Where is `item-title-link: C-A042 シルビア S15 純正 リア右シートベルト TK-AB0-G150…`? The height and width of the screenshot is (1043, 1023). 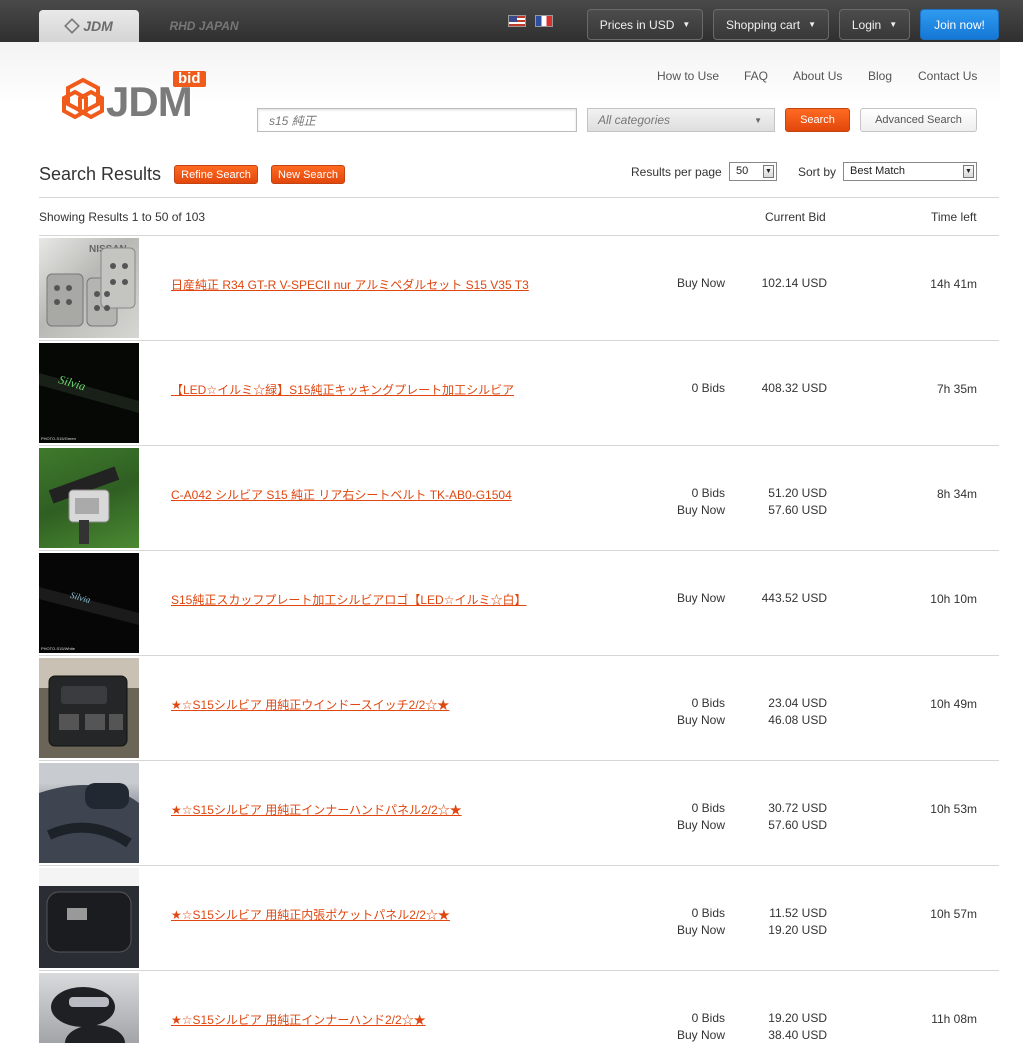 item-title-link: C-A042 シルビア S15 純正 リア右シートベルト TK-AB0-G150… is located at coordinates (341, 494).